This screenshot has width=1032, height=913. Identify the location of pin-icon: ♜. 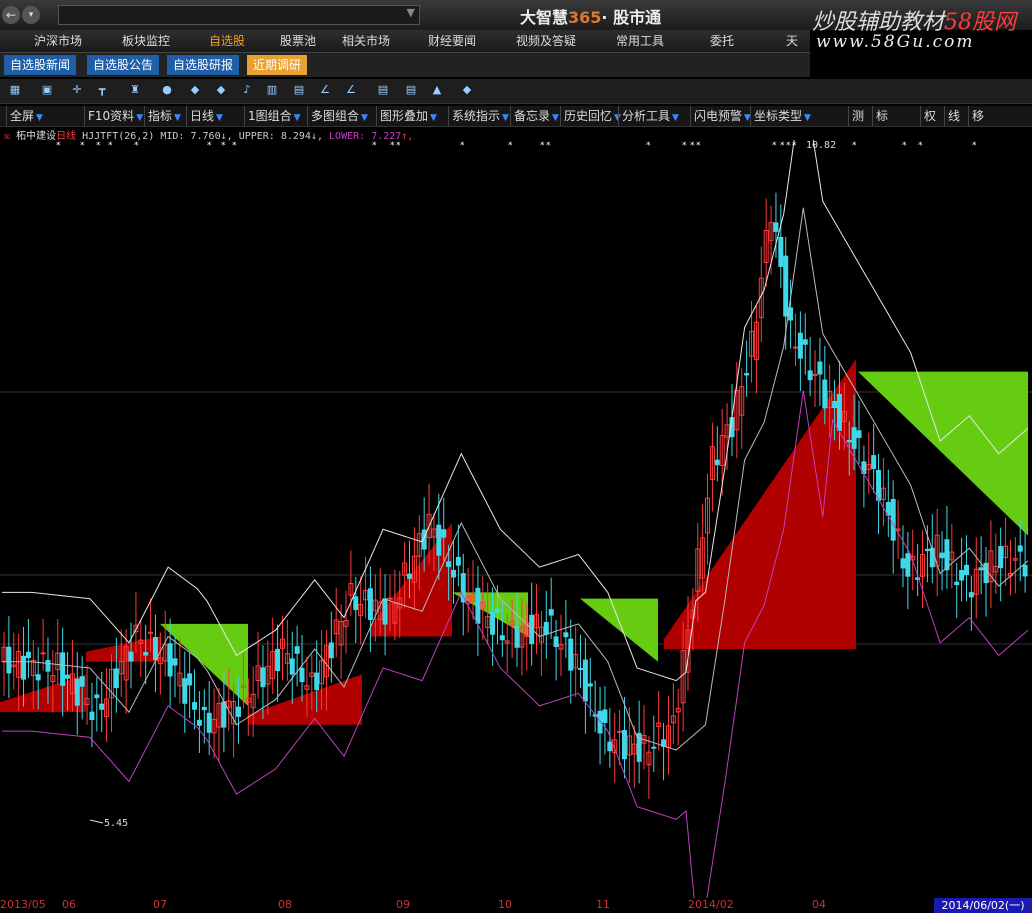
(135, 90).